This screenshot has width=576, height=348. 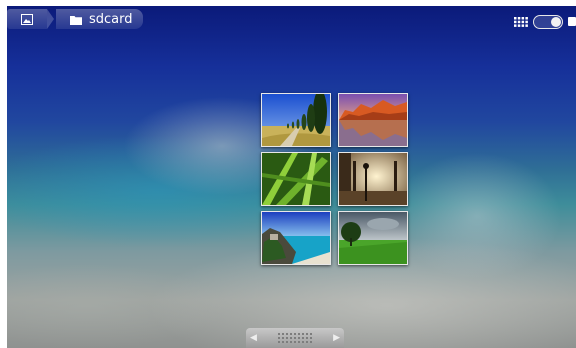 I want to click on tropical-coast-image, so click(x=296, y=238).